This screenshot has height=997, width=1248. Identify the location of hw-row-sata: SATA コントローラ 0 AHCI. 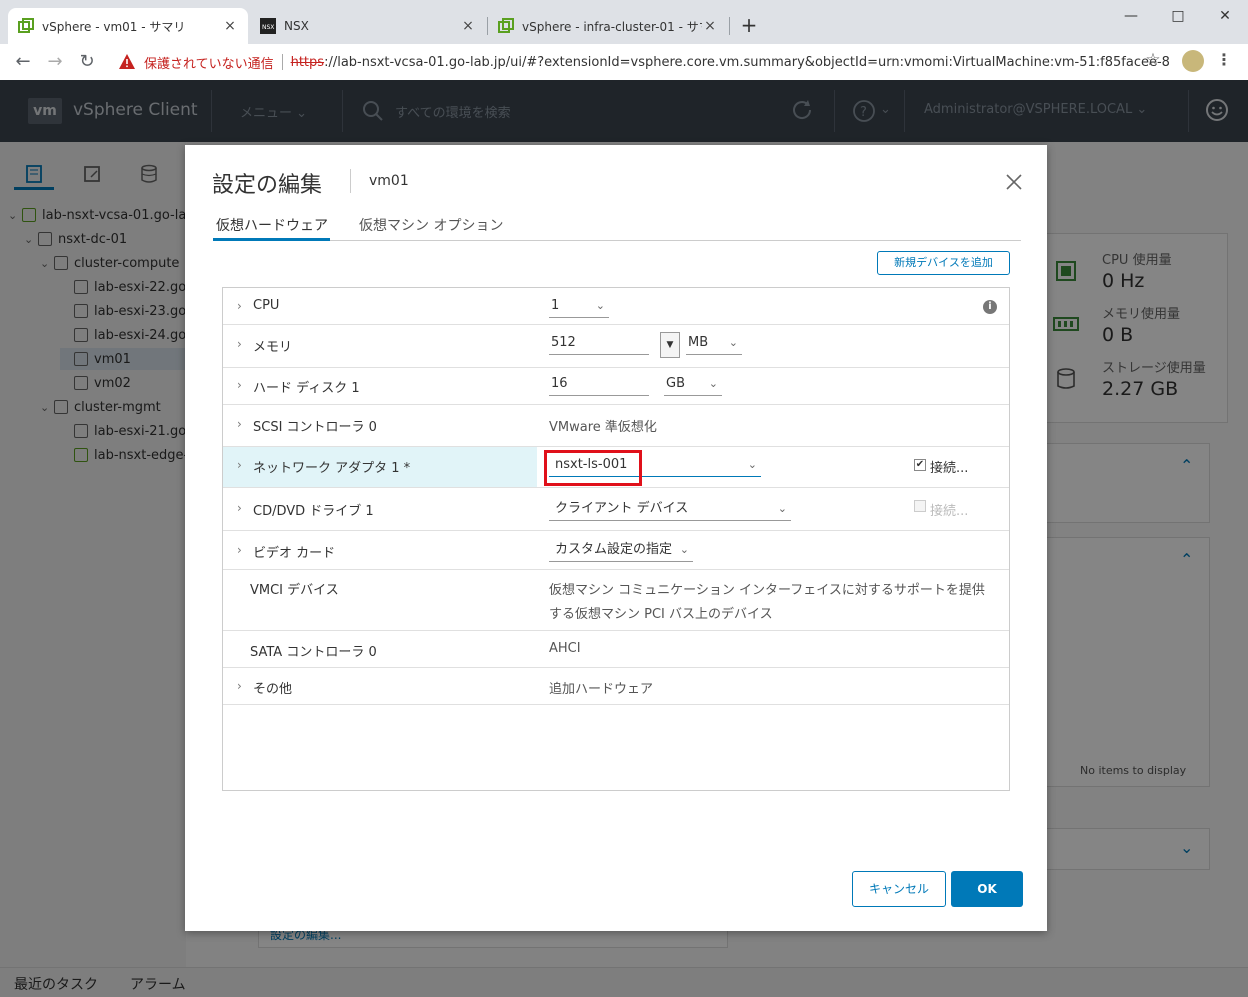
(616, 649).